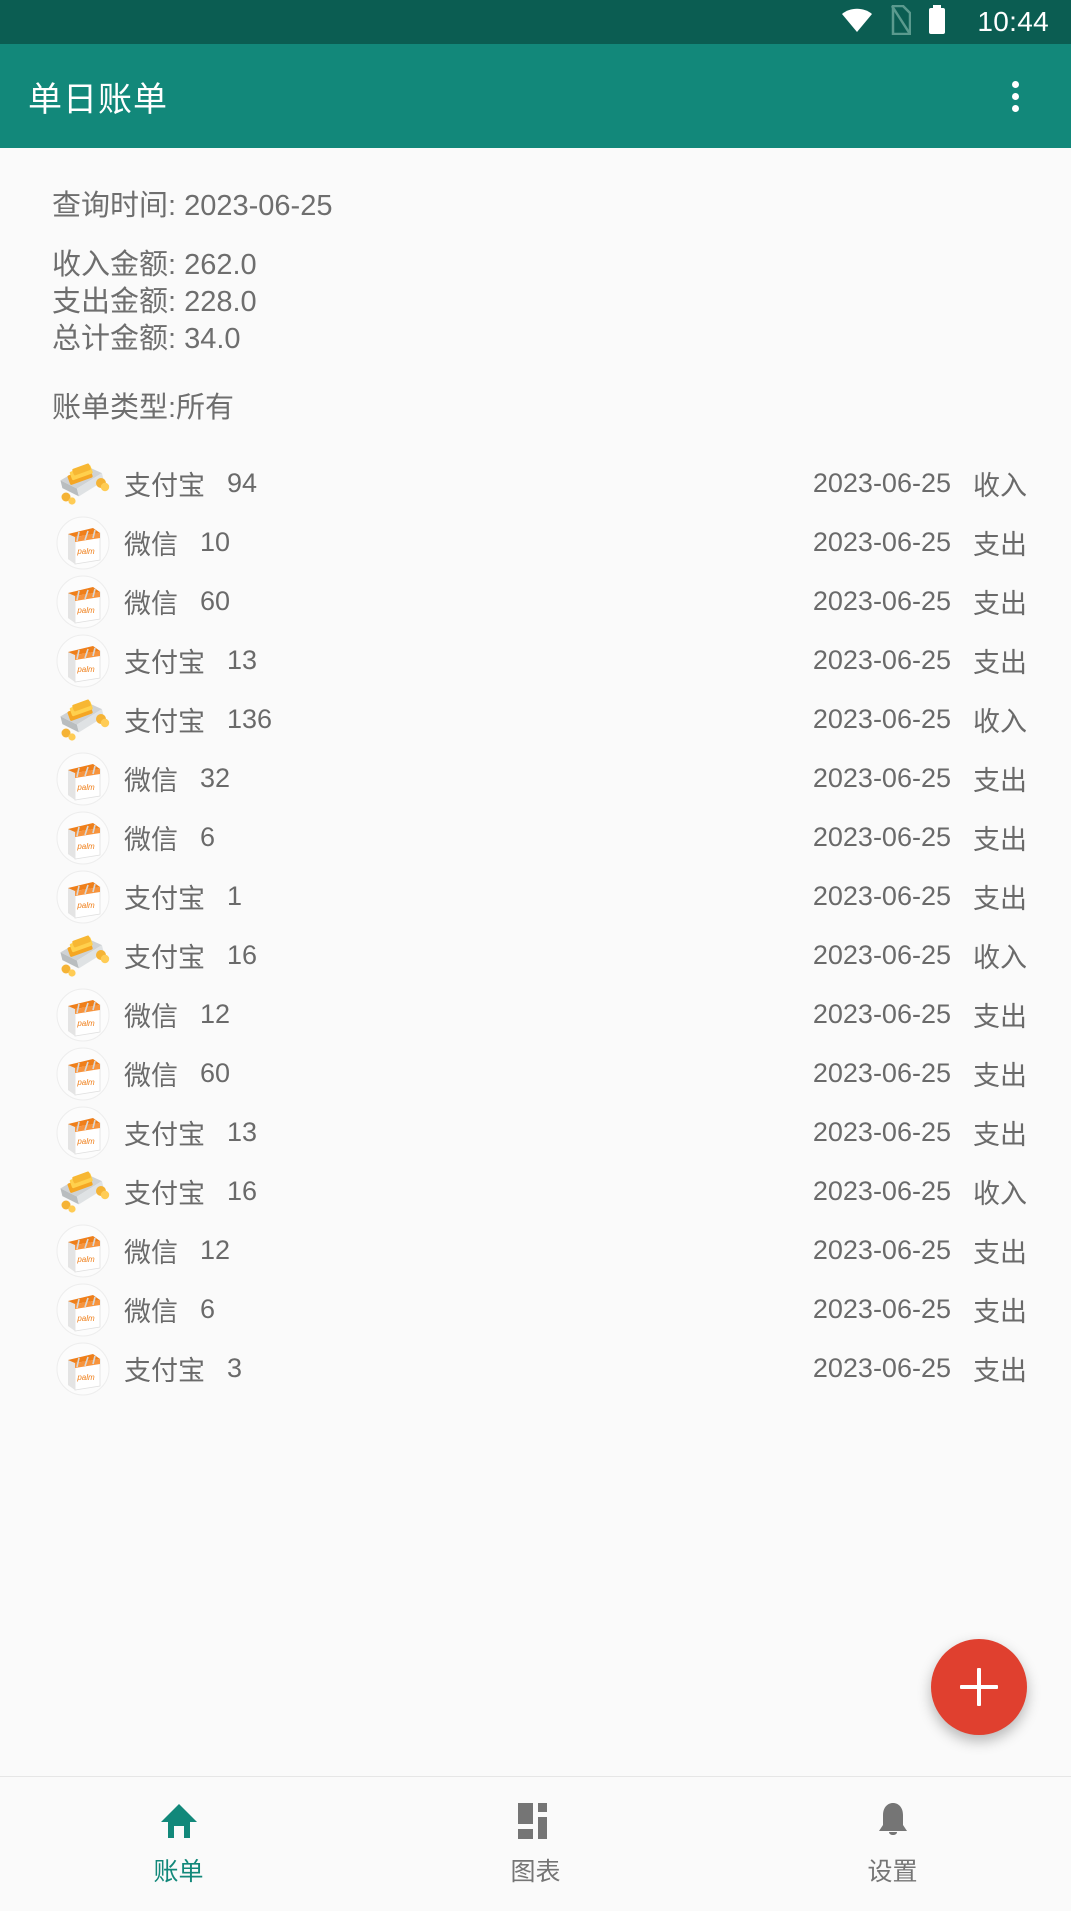 This screenshot has height=1911, width=1071. I want to click on page-title: 单日账单, so click(98, 99).